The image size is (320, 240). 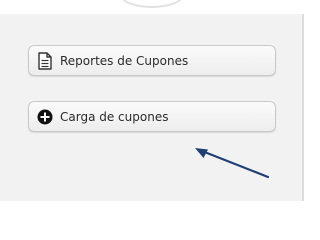 What do you see at coordinates (45, 117) in the screenshot?
I see `plus-circle-icon` at bounding box center [45, 117].